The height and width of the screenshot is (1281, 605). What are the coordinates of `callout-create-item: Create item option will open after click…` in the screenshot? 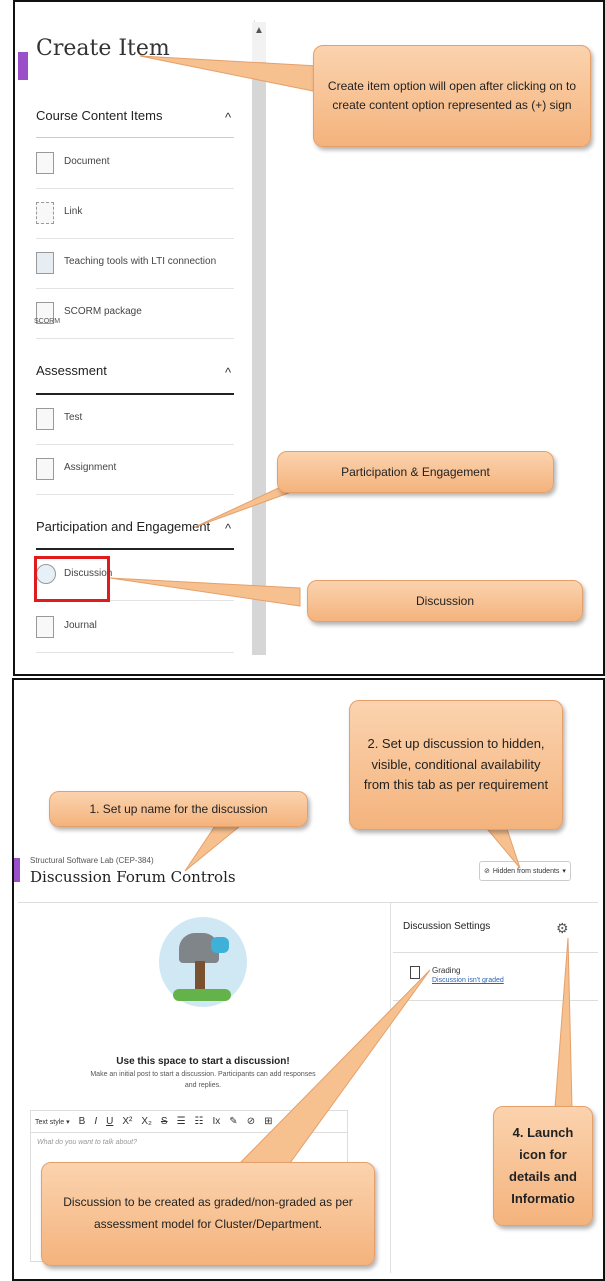 It's located at (452, 96).